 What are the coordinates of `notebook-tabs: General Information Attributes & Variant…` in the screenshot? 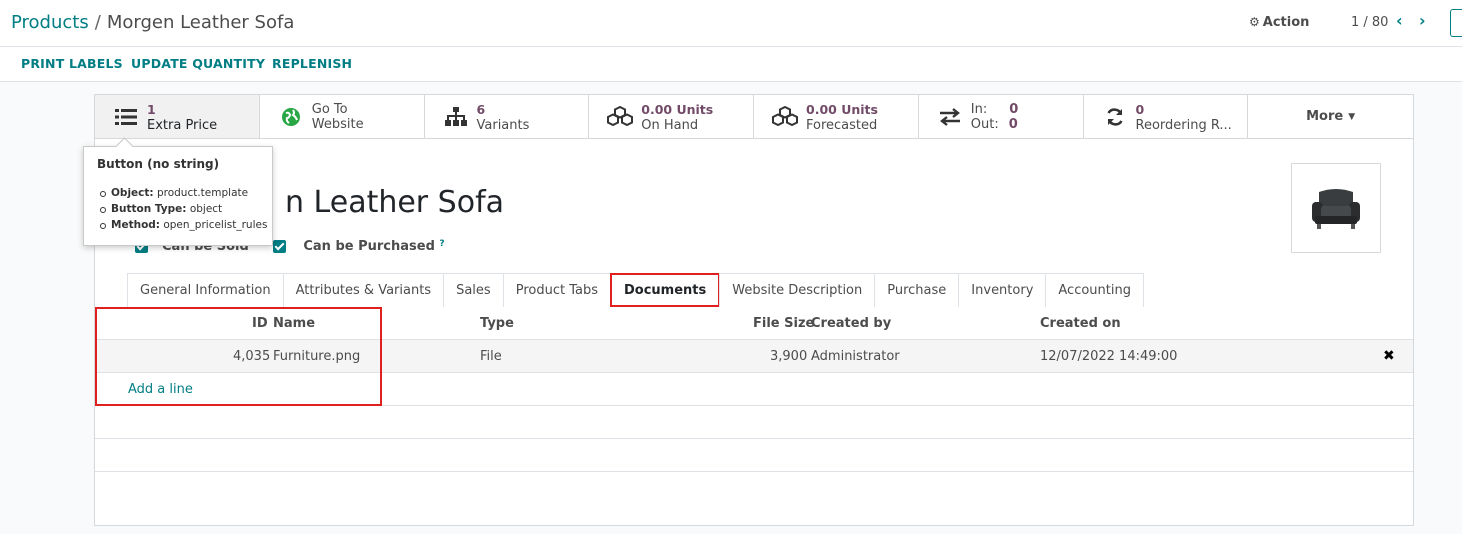 It's located at (635, 290).